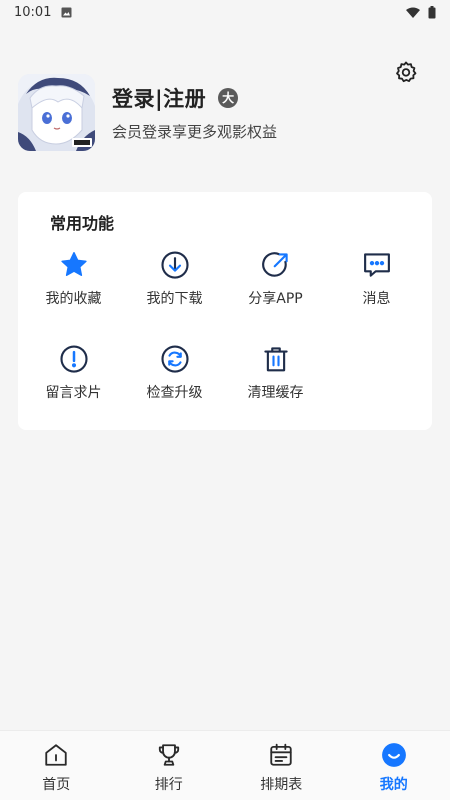  What do you see at coordinates (281, 755) in the screenshot?
I see `calendar-icon` at bounding box center [281, 755].